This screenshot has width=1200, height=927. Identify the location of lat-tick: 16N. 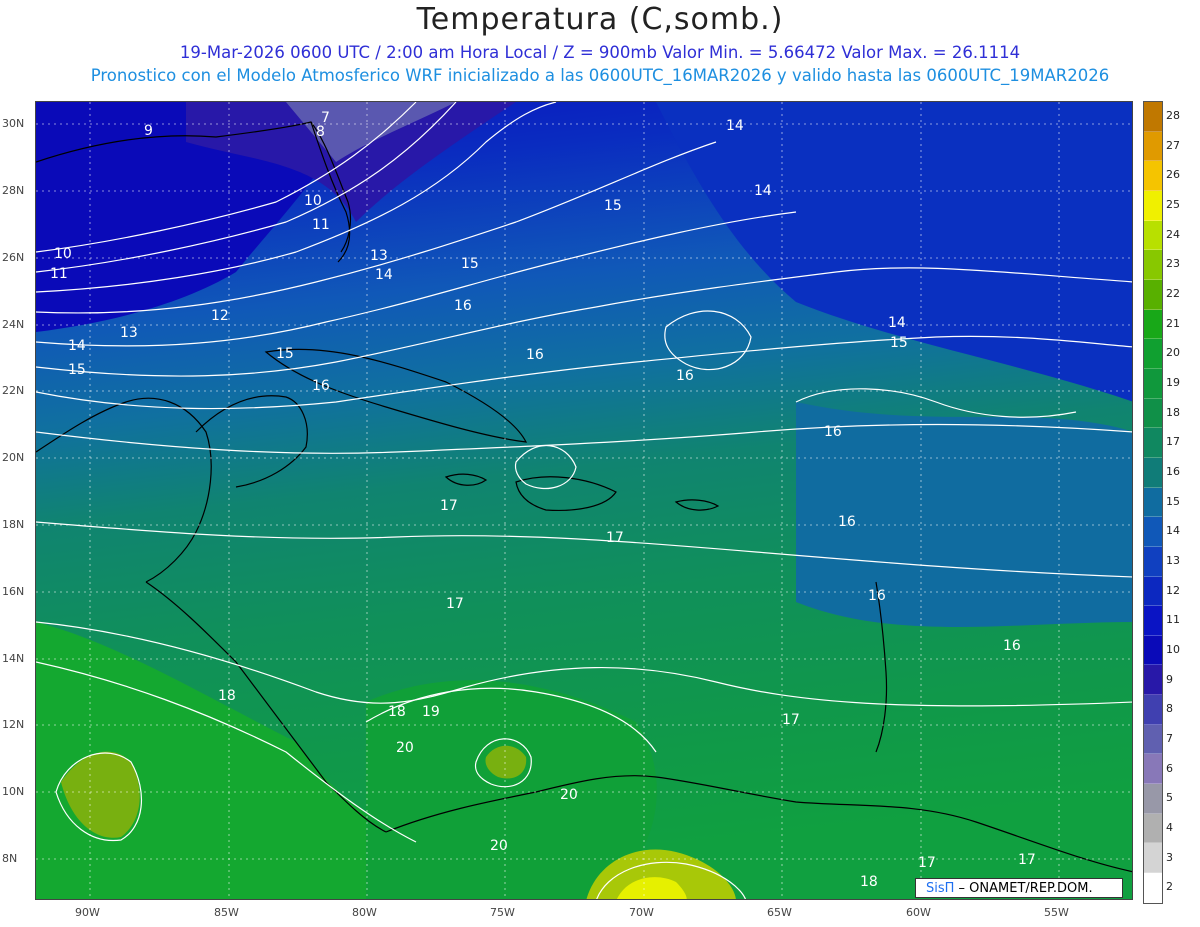
(13, 591).